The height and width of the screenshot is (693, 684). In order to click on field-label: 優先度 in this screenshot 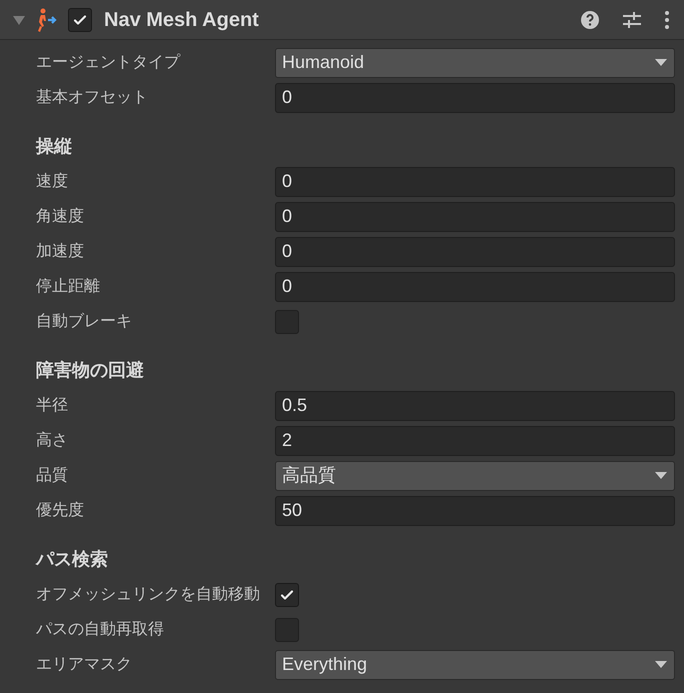, I will do `click(60, 510)`.